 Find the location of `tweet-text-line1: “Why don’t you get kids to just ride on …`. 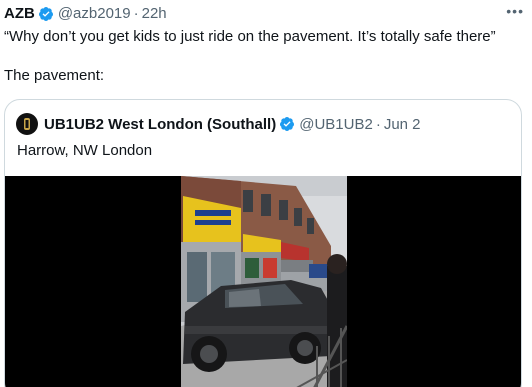

tweet-text-line1: “Why don’t you get kids to just ride on … is located at coordinates (250, 36).